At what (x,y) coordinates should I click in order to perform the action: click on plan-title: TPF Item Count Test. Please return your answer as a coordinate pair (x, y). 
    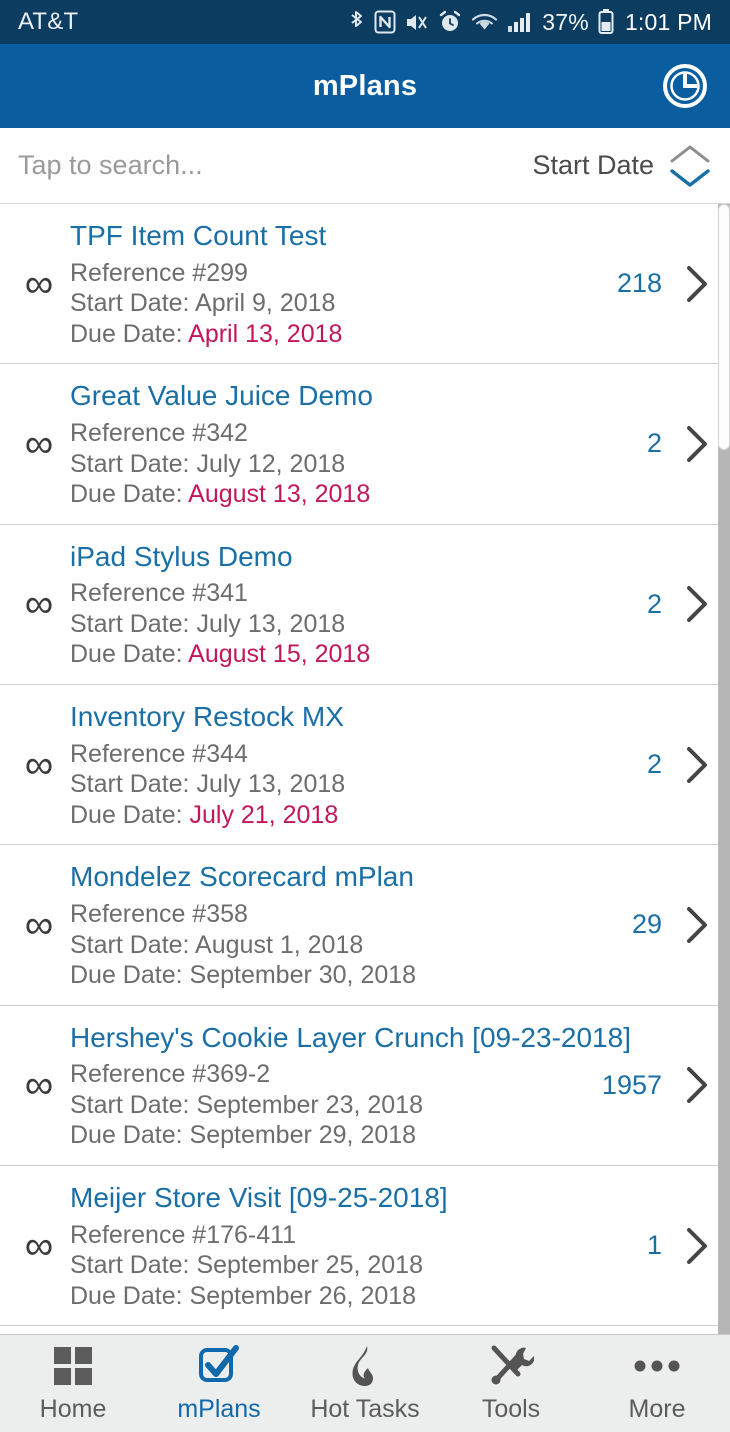
    Looking at the image, I should click on (335, 236).